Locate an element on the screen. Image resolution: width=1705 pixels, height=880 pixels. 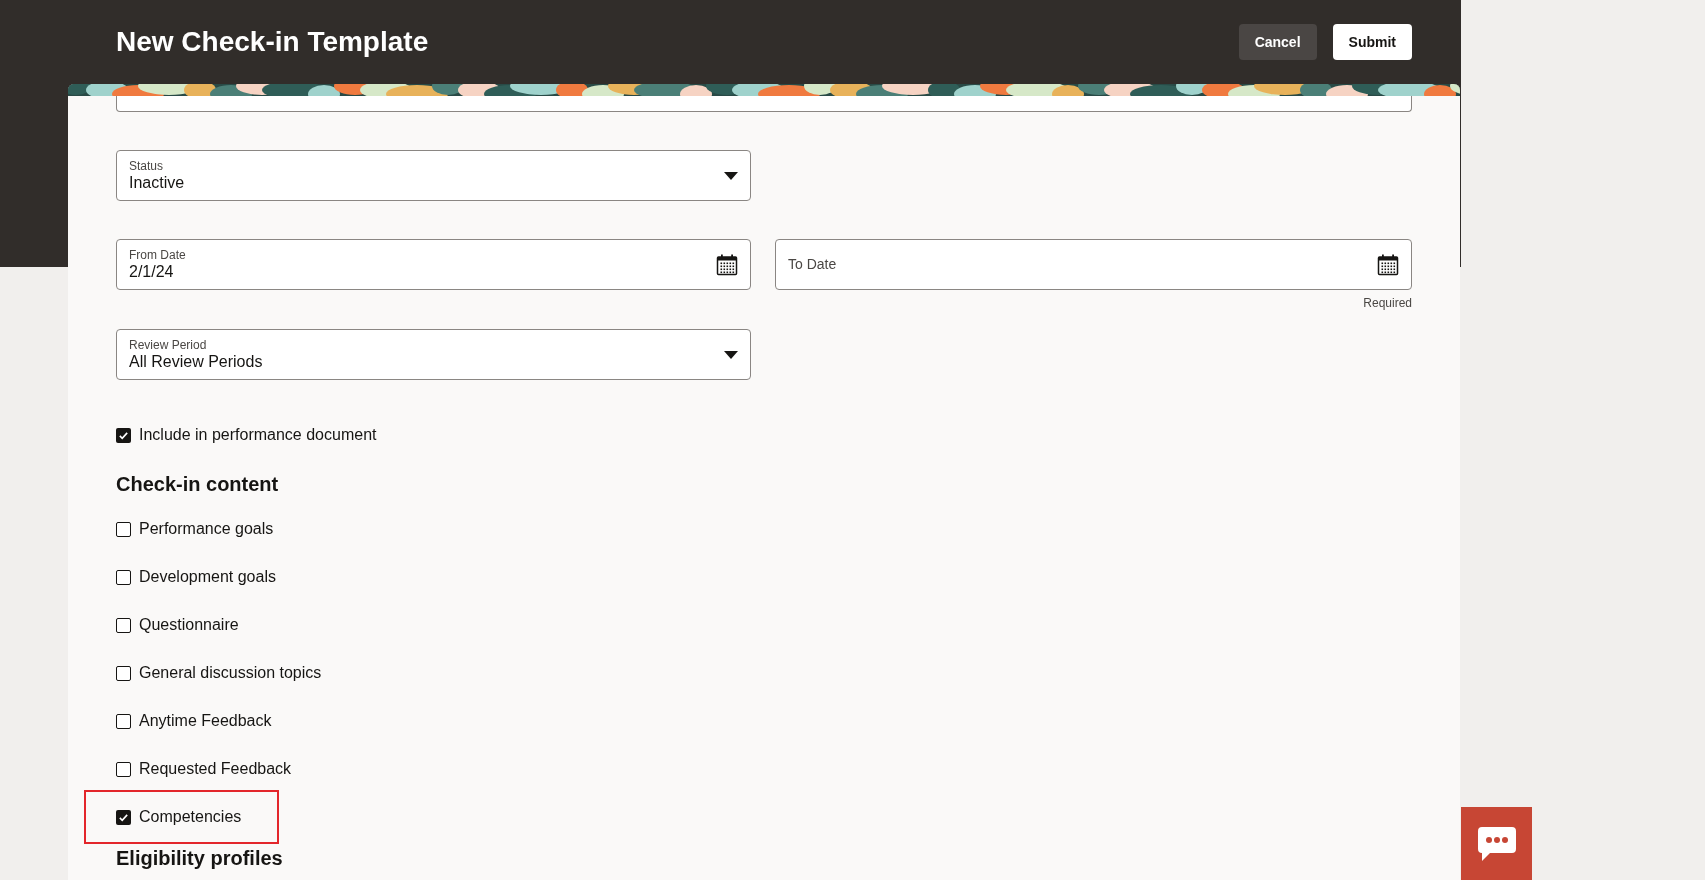
checkbox-label: Requested Feedback is located at coordinates (215, 769).